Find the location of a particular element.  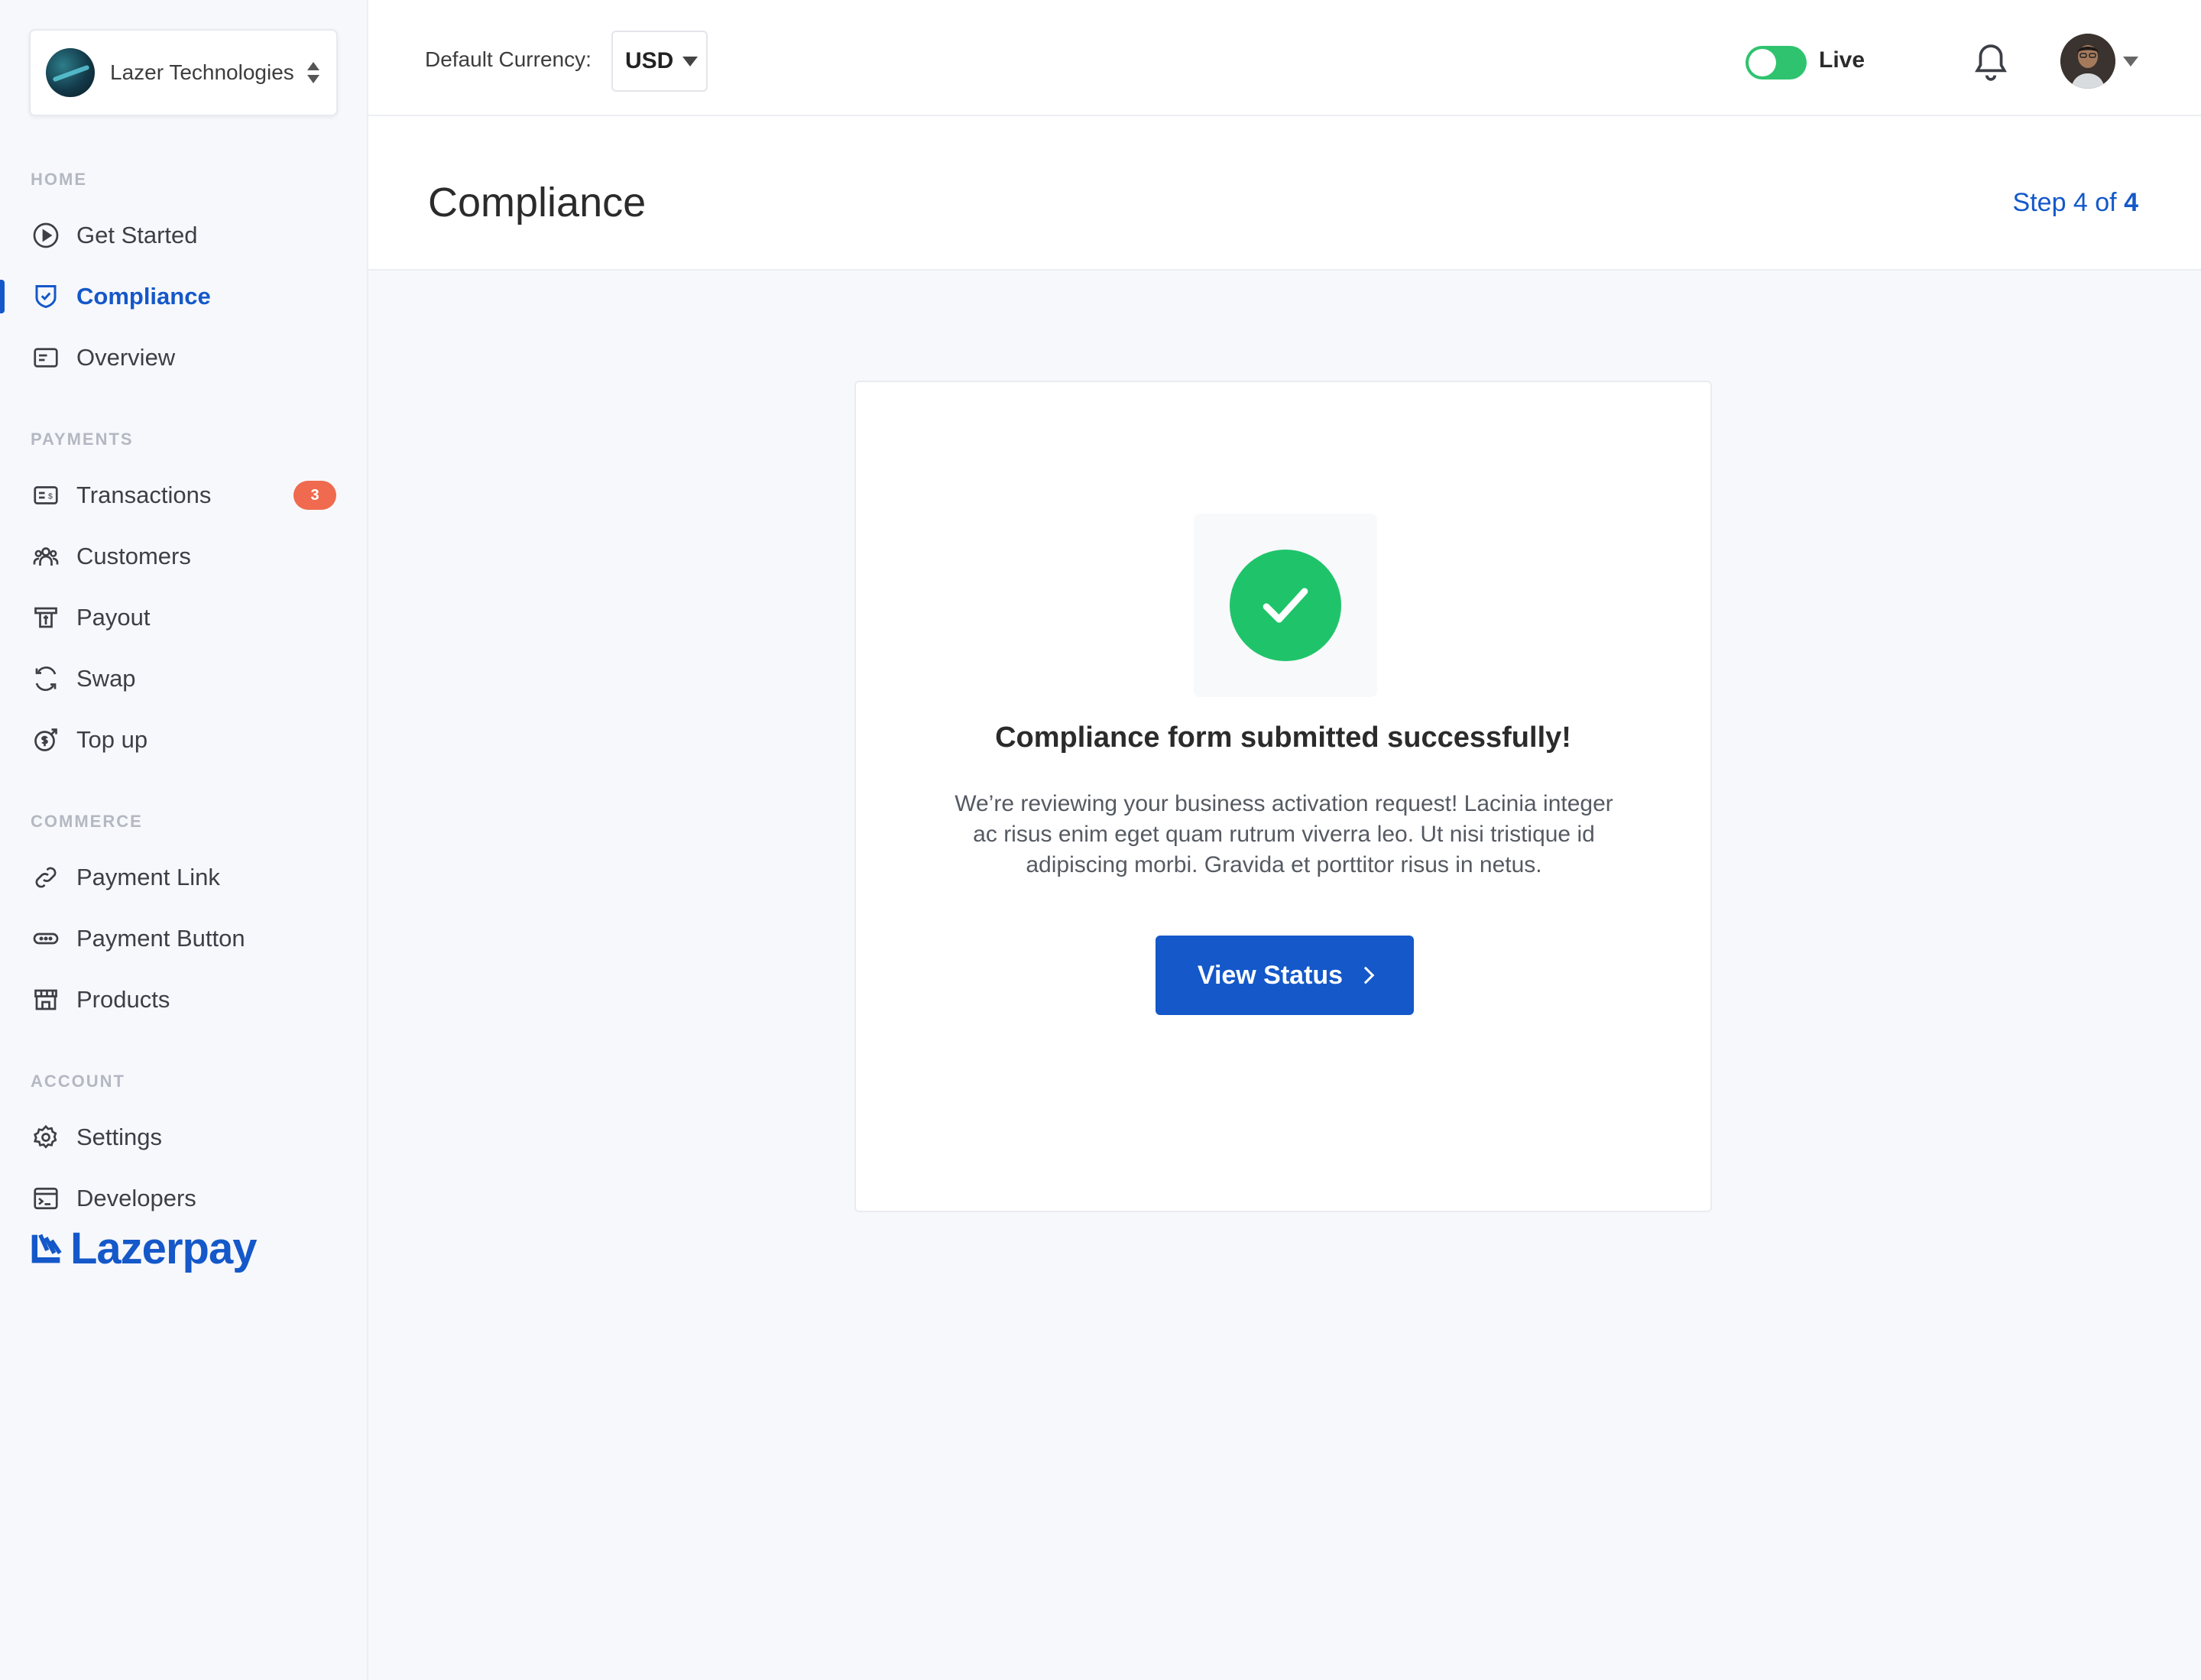

live-mode-label: Live is located at coordinates (1842, 60).